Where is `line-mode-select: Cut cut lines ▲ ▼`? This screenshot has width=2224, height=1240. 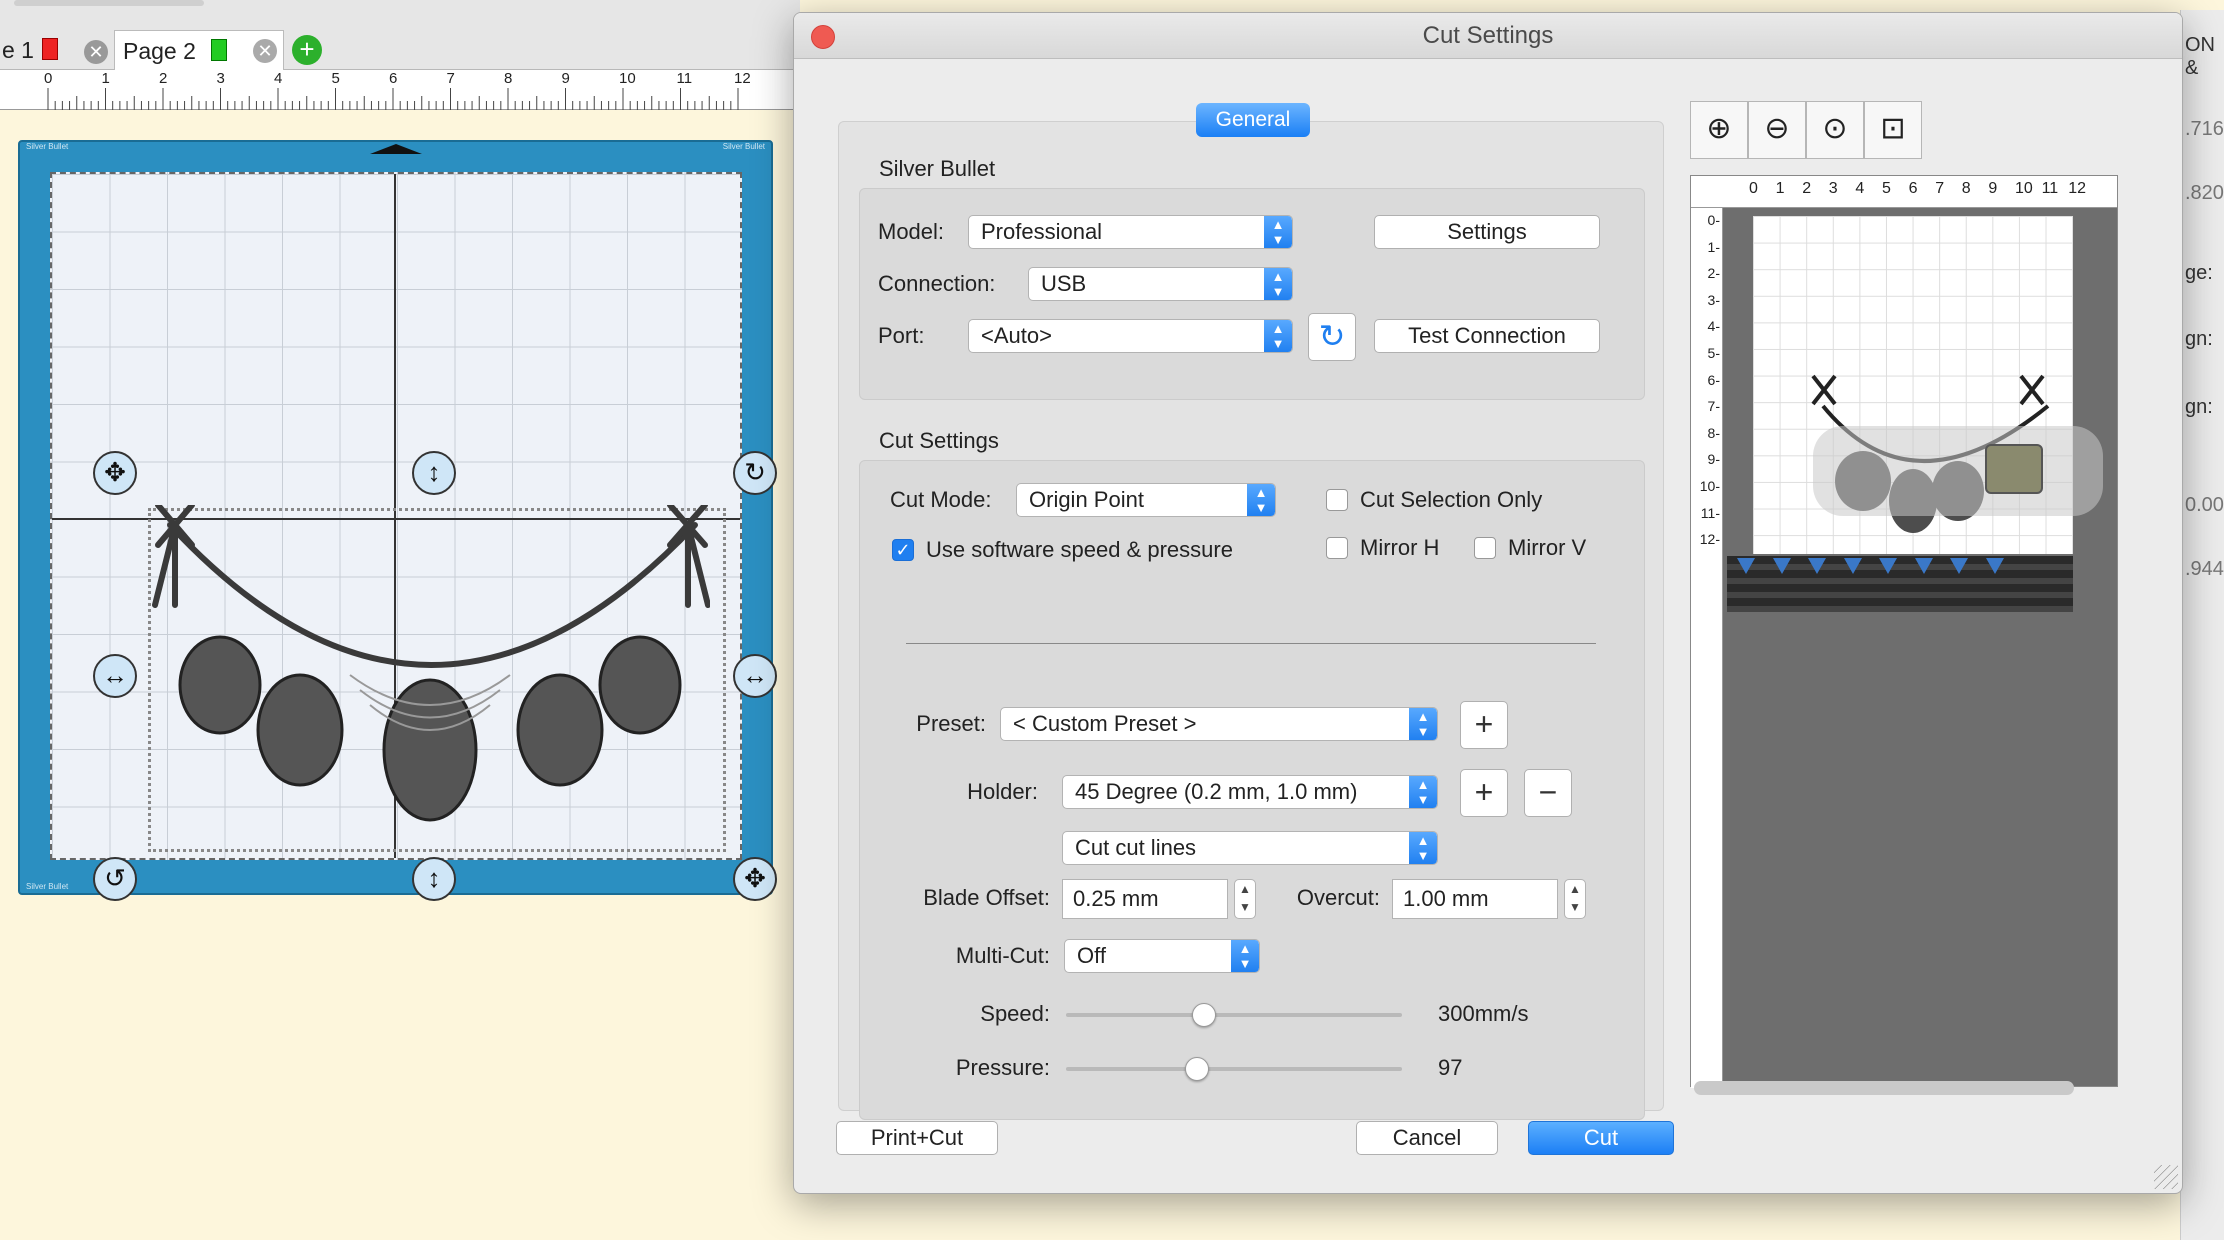
line-mode-select: Cut cut lines ▲ ▼ is located at coordinates (1250, 848).